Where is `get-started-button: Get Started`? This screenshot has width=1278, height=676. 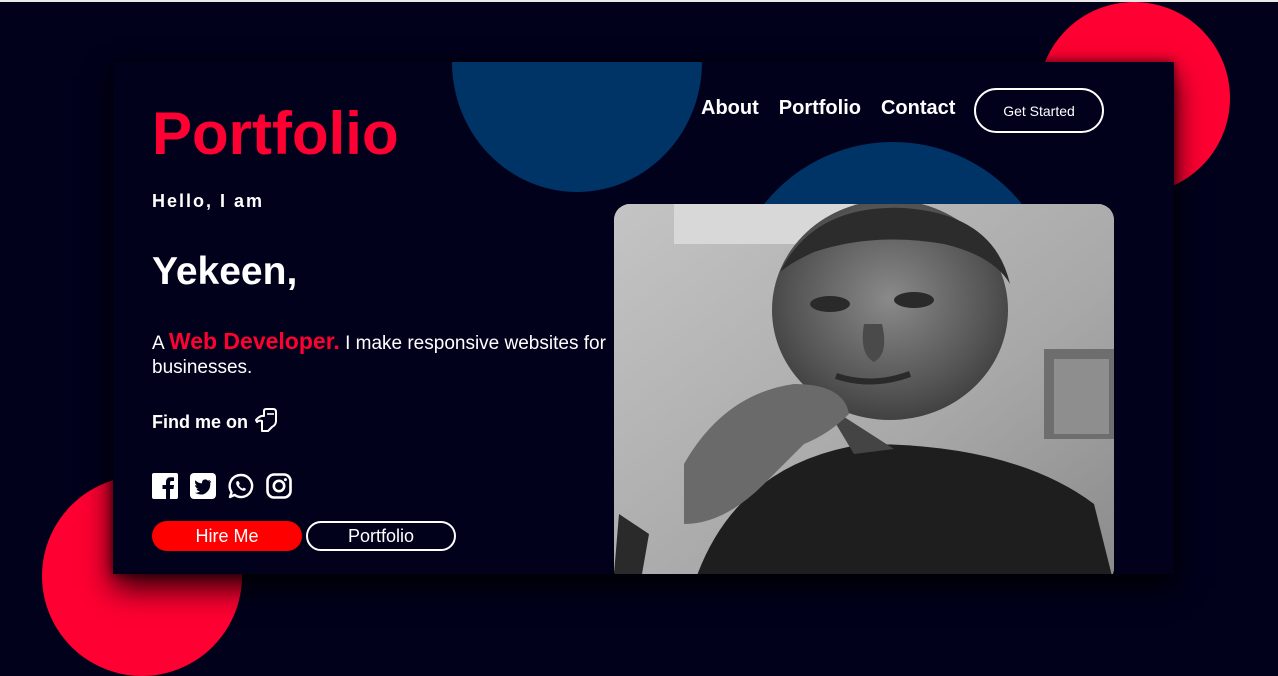
get-started-button: Get Started is located at coordinates (1039, 110).